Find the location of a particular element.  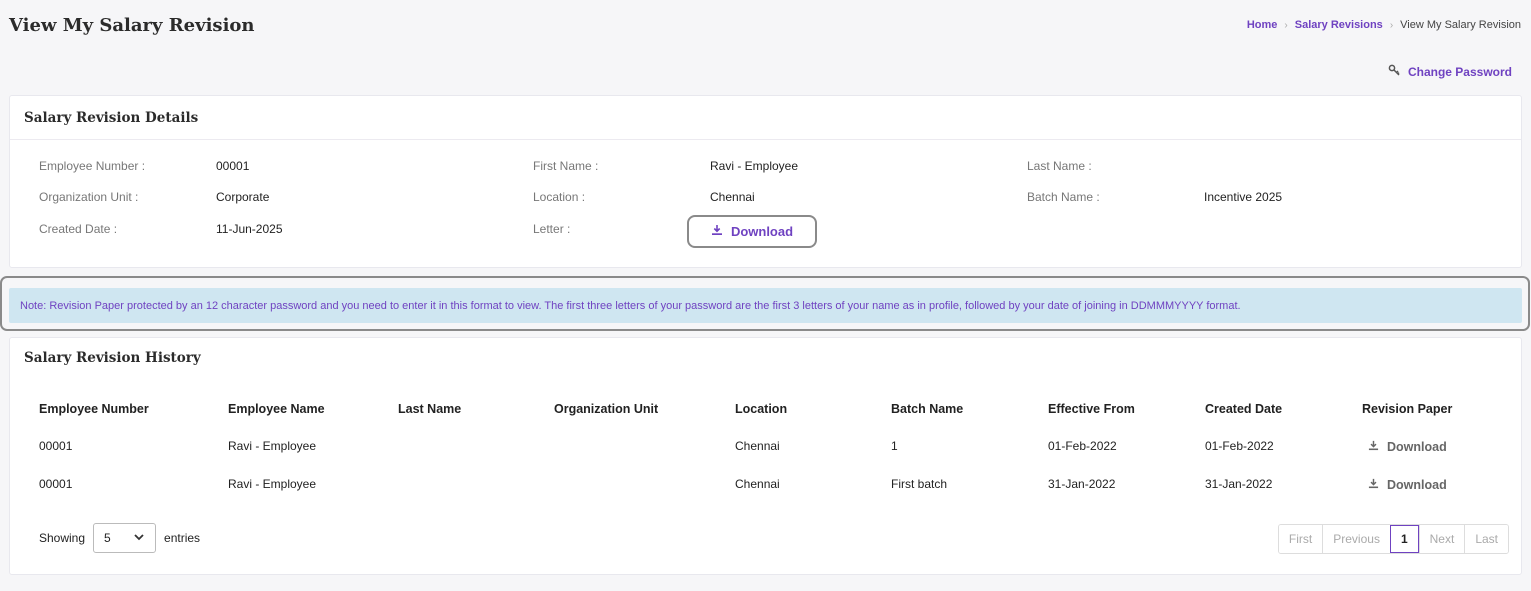

page-title: View My Salary Revision is located at coordinates (132, 25).